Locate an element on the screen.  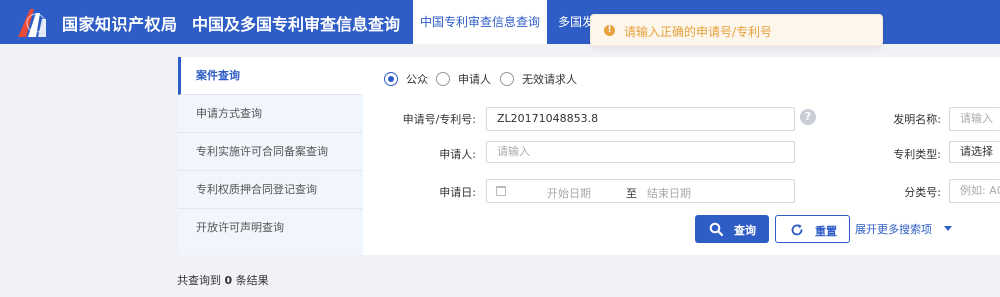
sidebar-item-pledge-contract: 专利权质押合同登记查询 is located at coordinates (270, 190).